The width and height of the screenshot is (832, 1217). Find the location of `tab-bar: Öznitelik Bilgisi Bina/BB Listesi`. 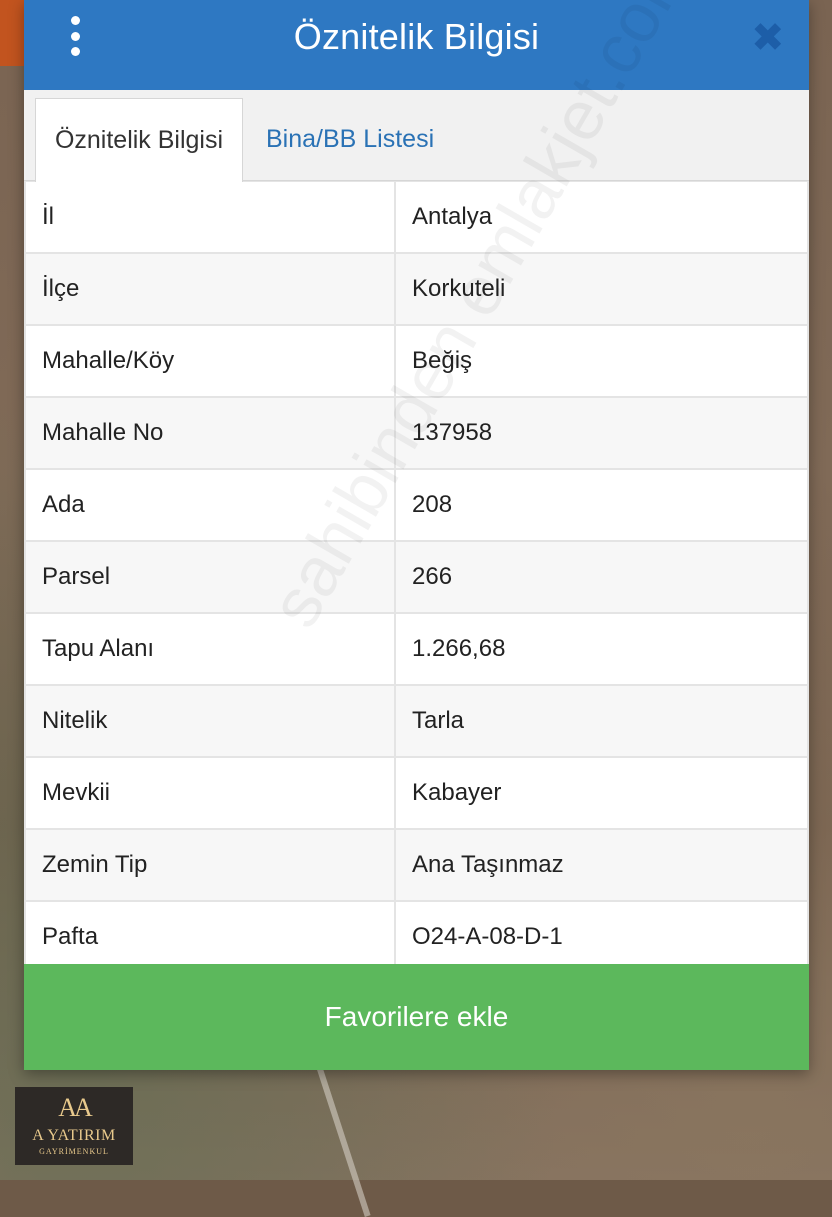

tab-bar: Öznitelik Bilgisi Bina/BB Listesi is located at coordinates (416, 136).